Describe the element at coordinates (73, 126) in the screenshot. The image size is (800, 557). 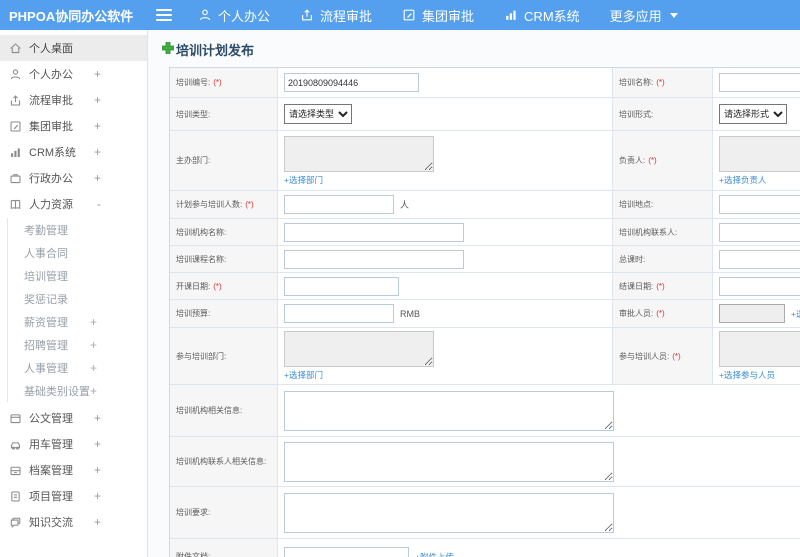
I see `sidebar-item-group-approval: 集团审批 +` at that location.